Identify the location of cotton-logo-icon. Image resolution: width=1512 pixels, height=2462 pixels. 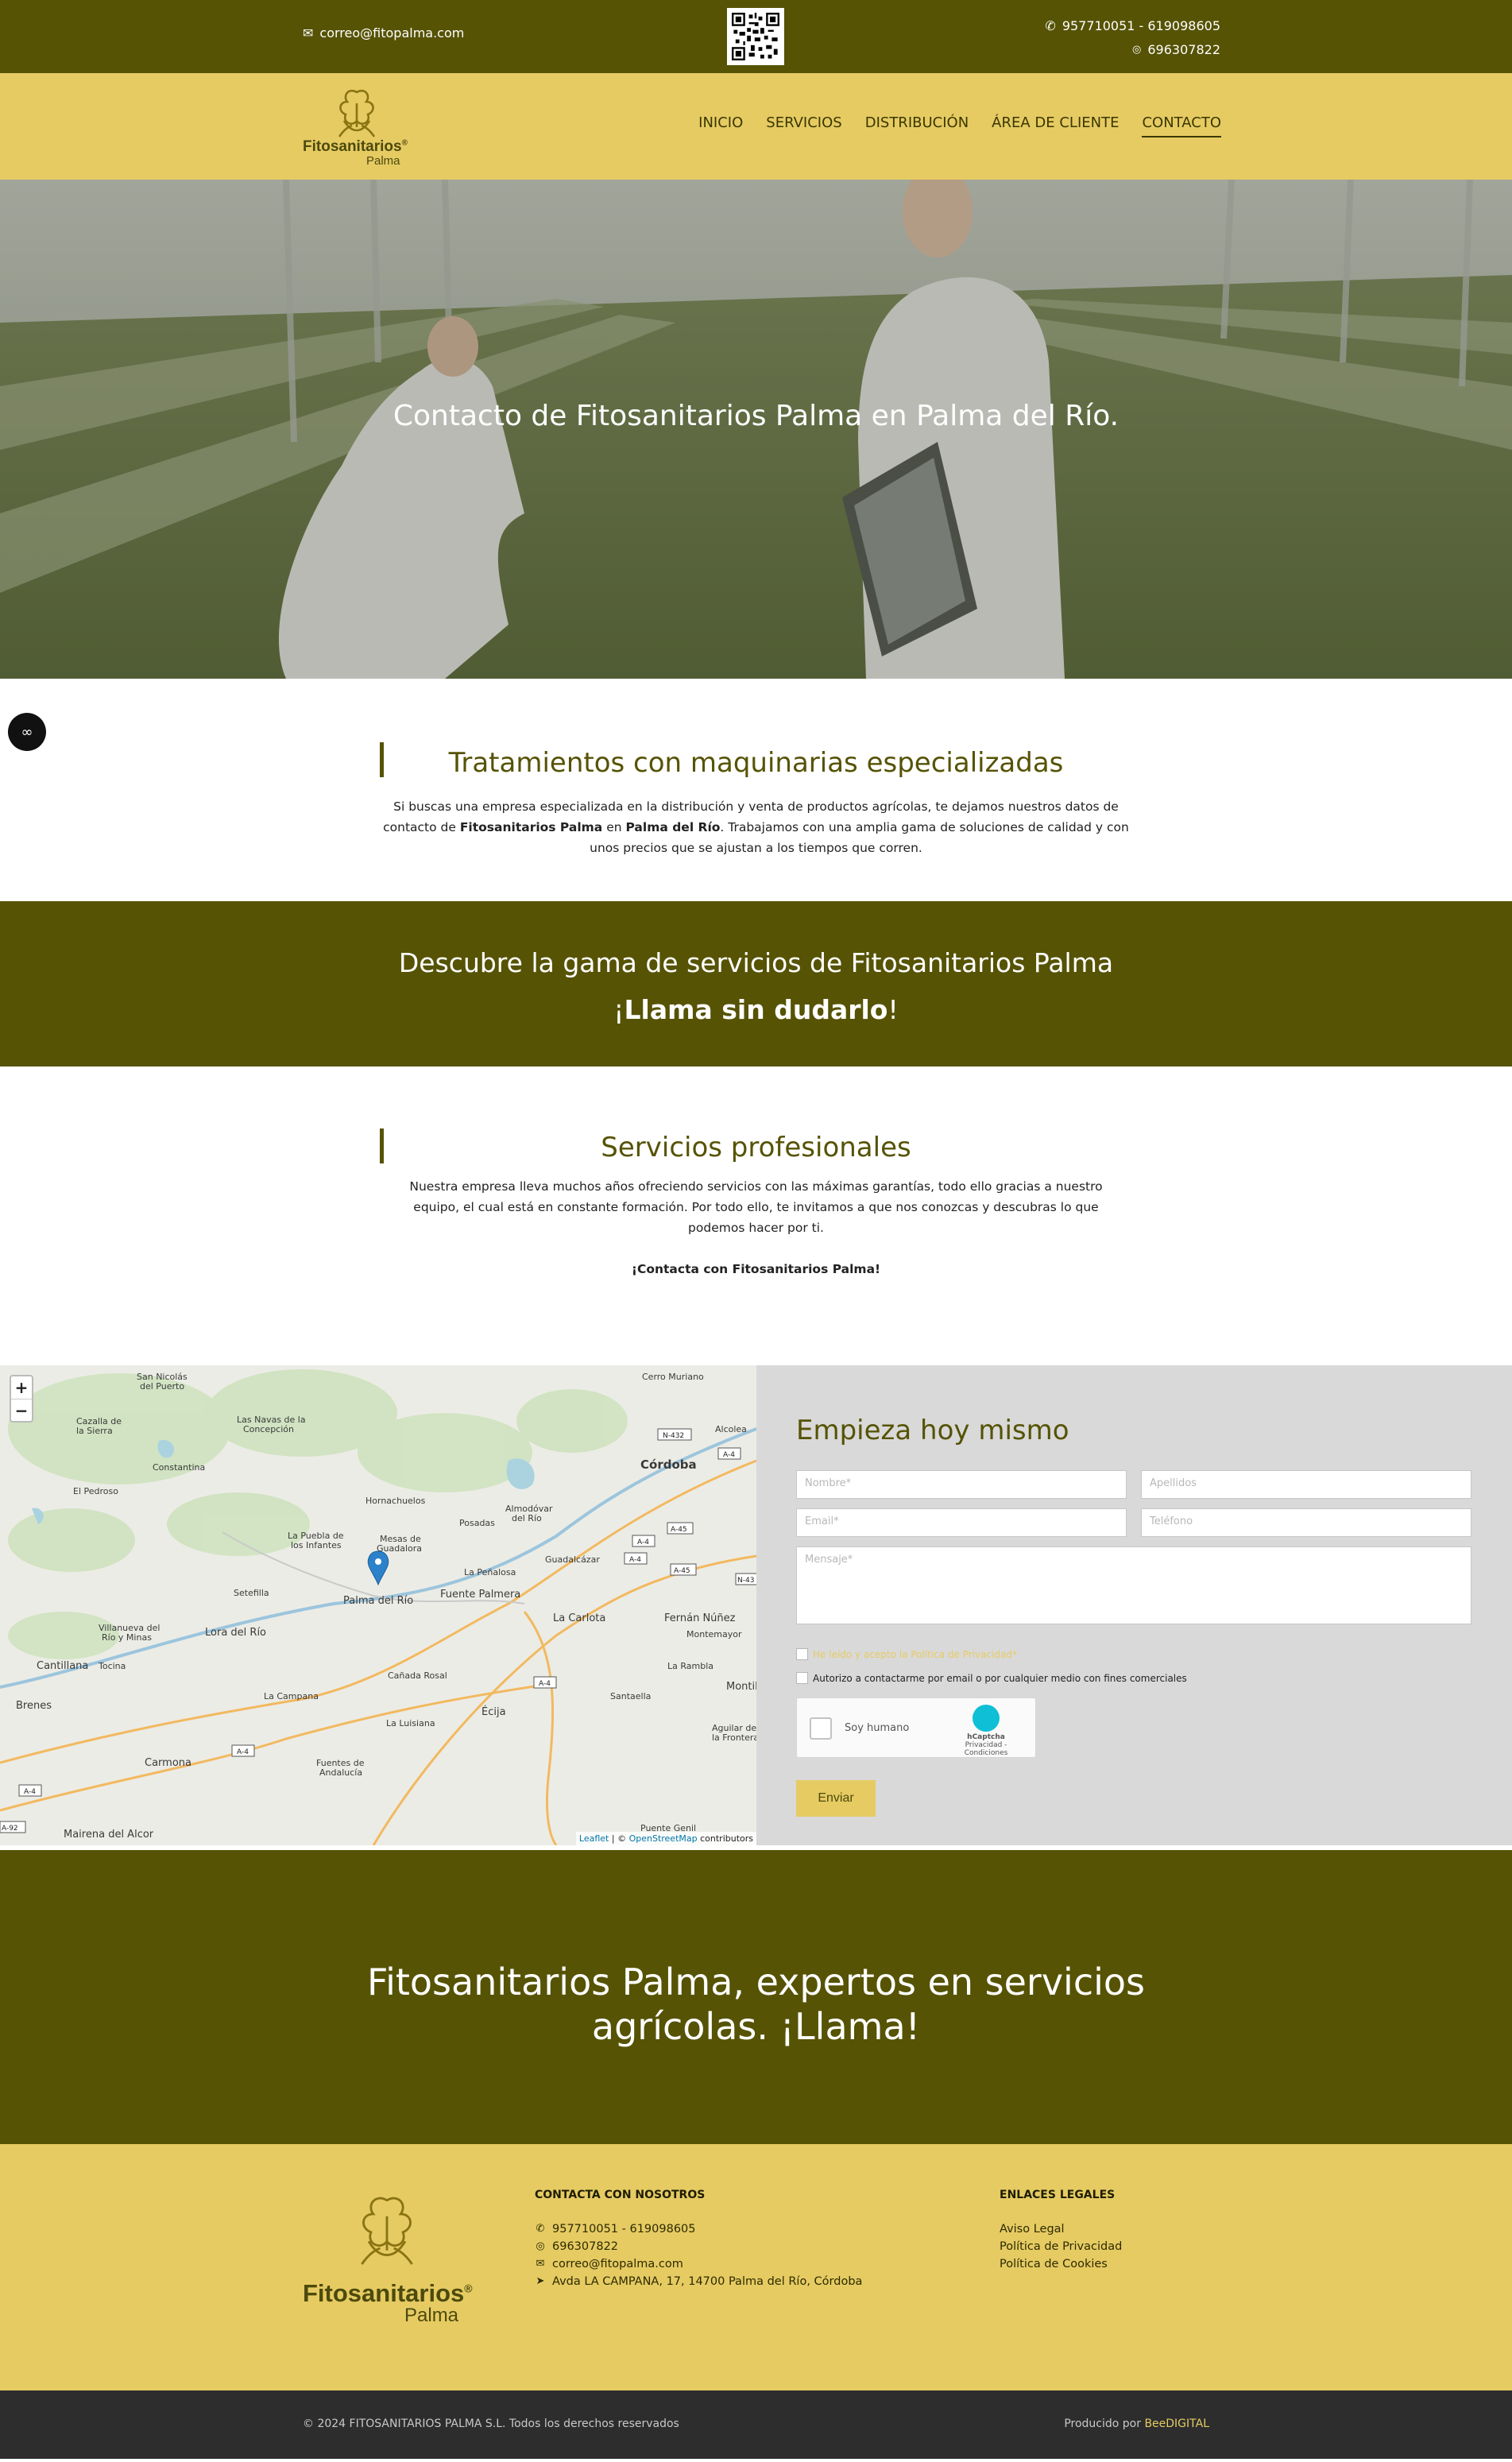
(387, 2231).